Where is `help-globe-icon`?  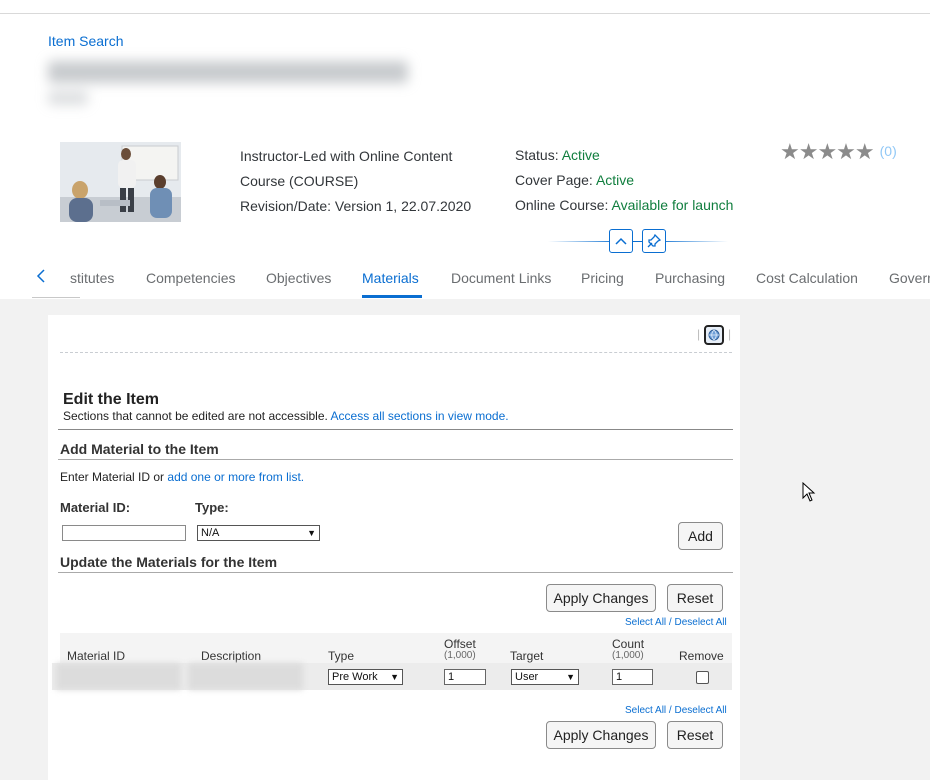 help-globe-icon is located at coordinates (714, 335).